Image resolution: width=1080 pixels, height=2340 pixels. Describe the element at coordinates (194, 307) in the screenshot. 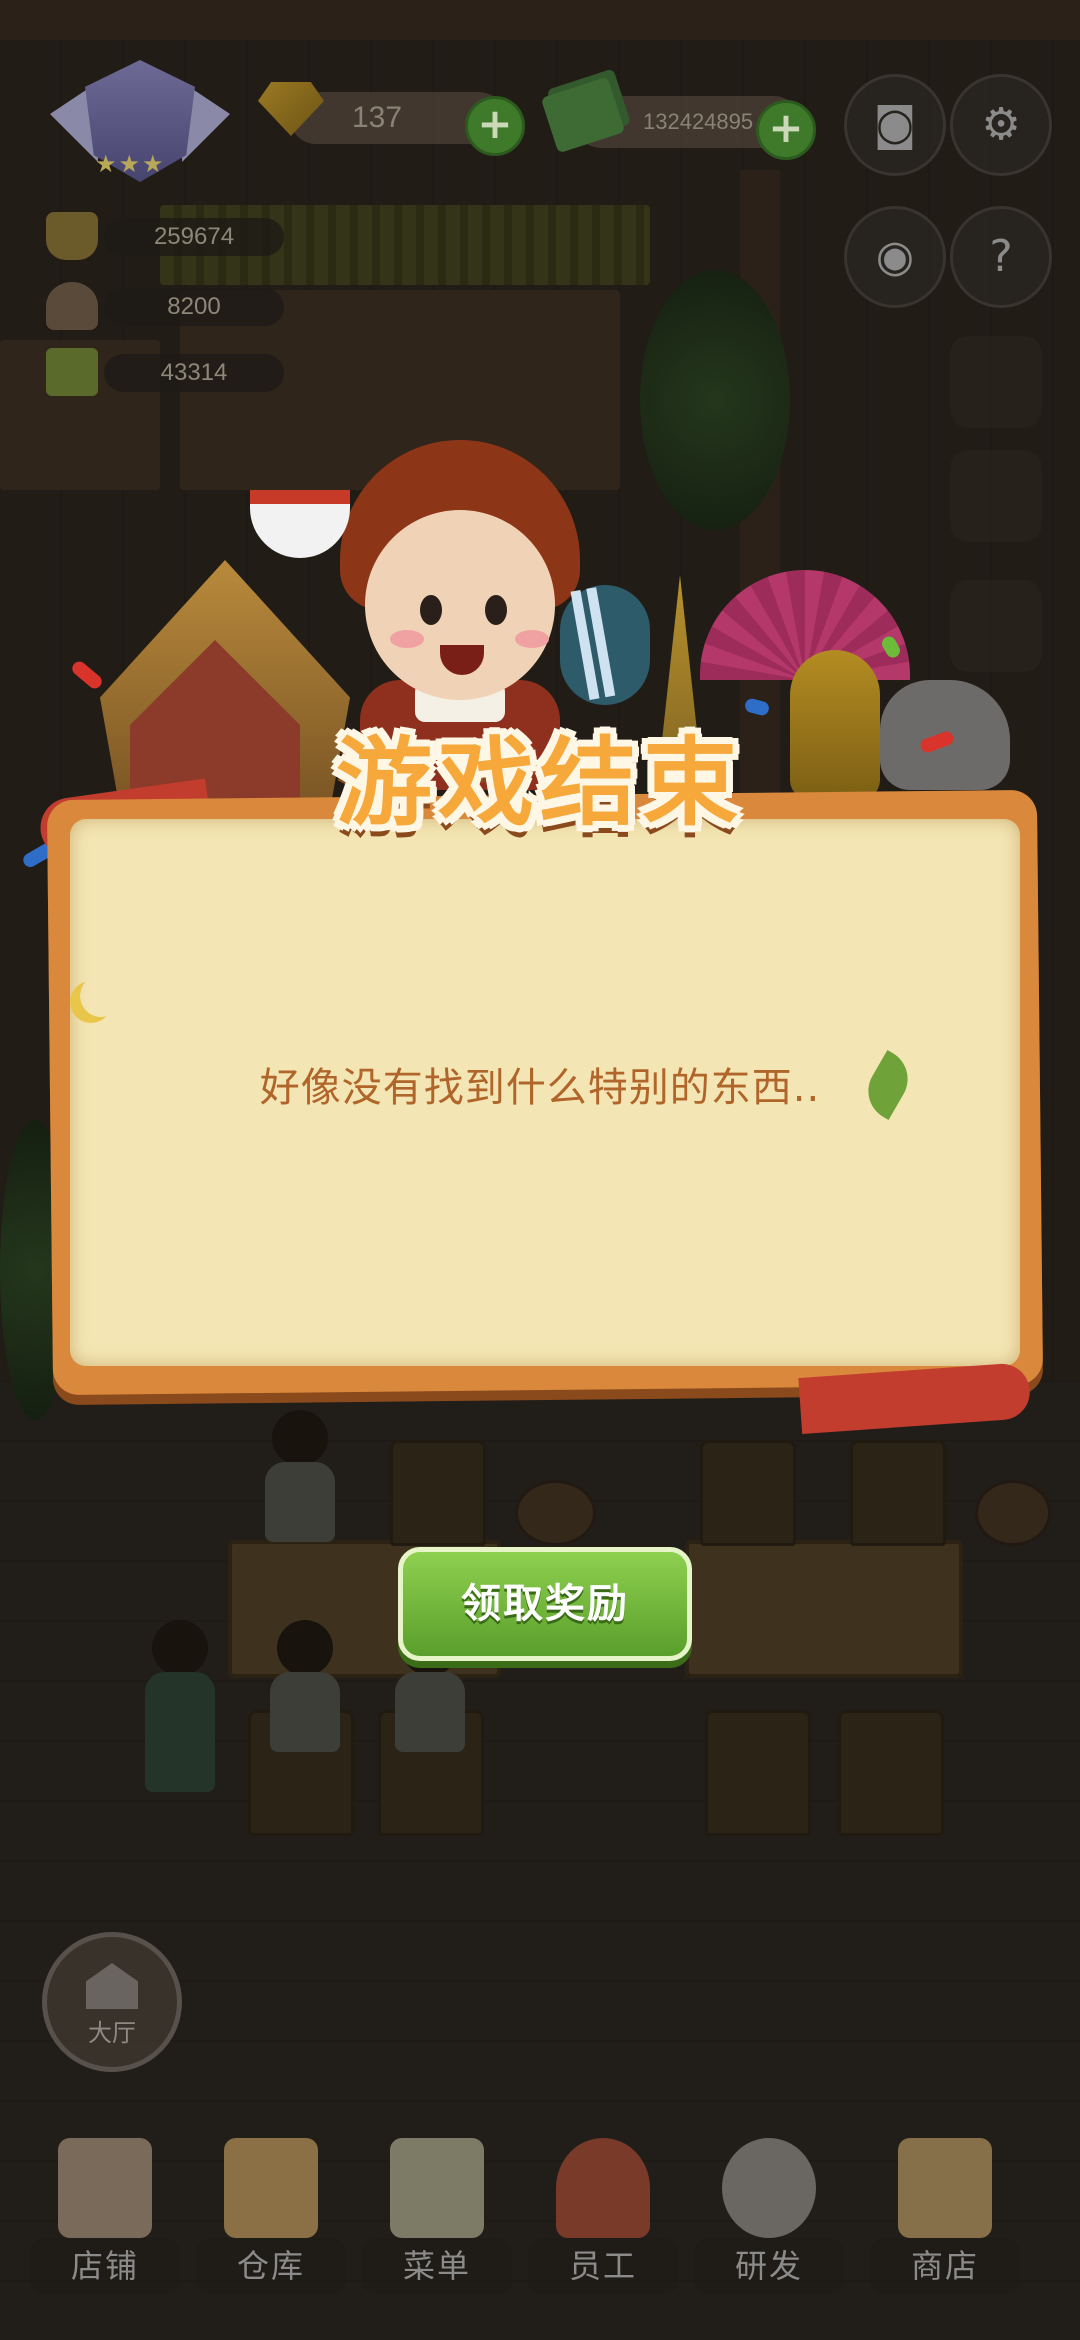

I see `stat-value: 8200` at that location.